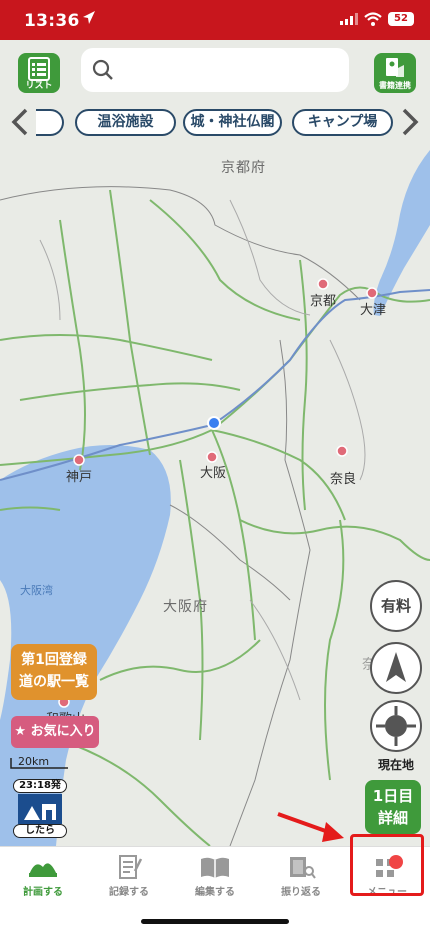 This screenshot has height=931, width=430. I want to click on bay-label: 大阪湾, so click(36, 590).